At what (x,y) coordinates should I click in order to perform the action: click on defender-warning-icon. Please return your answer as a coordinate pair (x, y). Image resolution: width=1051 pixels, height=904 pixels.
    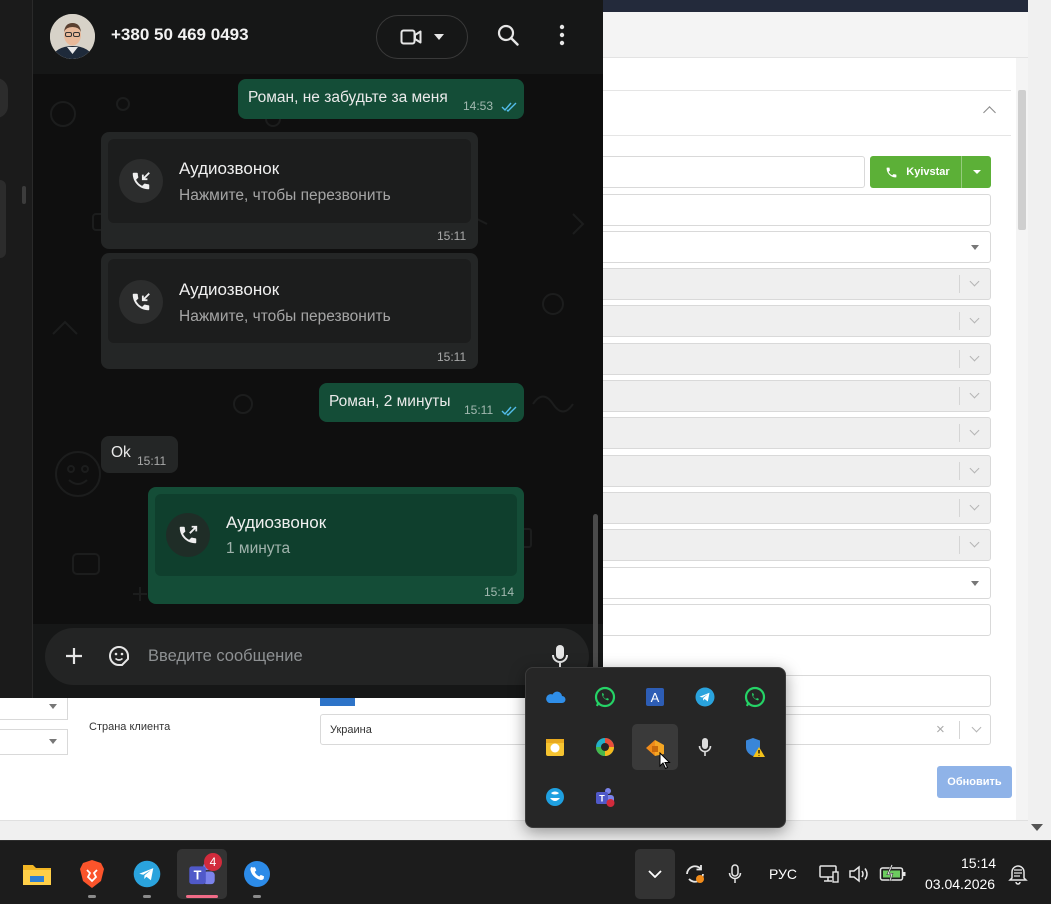
    Looking at the image, I should click on (755, 747).